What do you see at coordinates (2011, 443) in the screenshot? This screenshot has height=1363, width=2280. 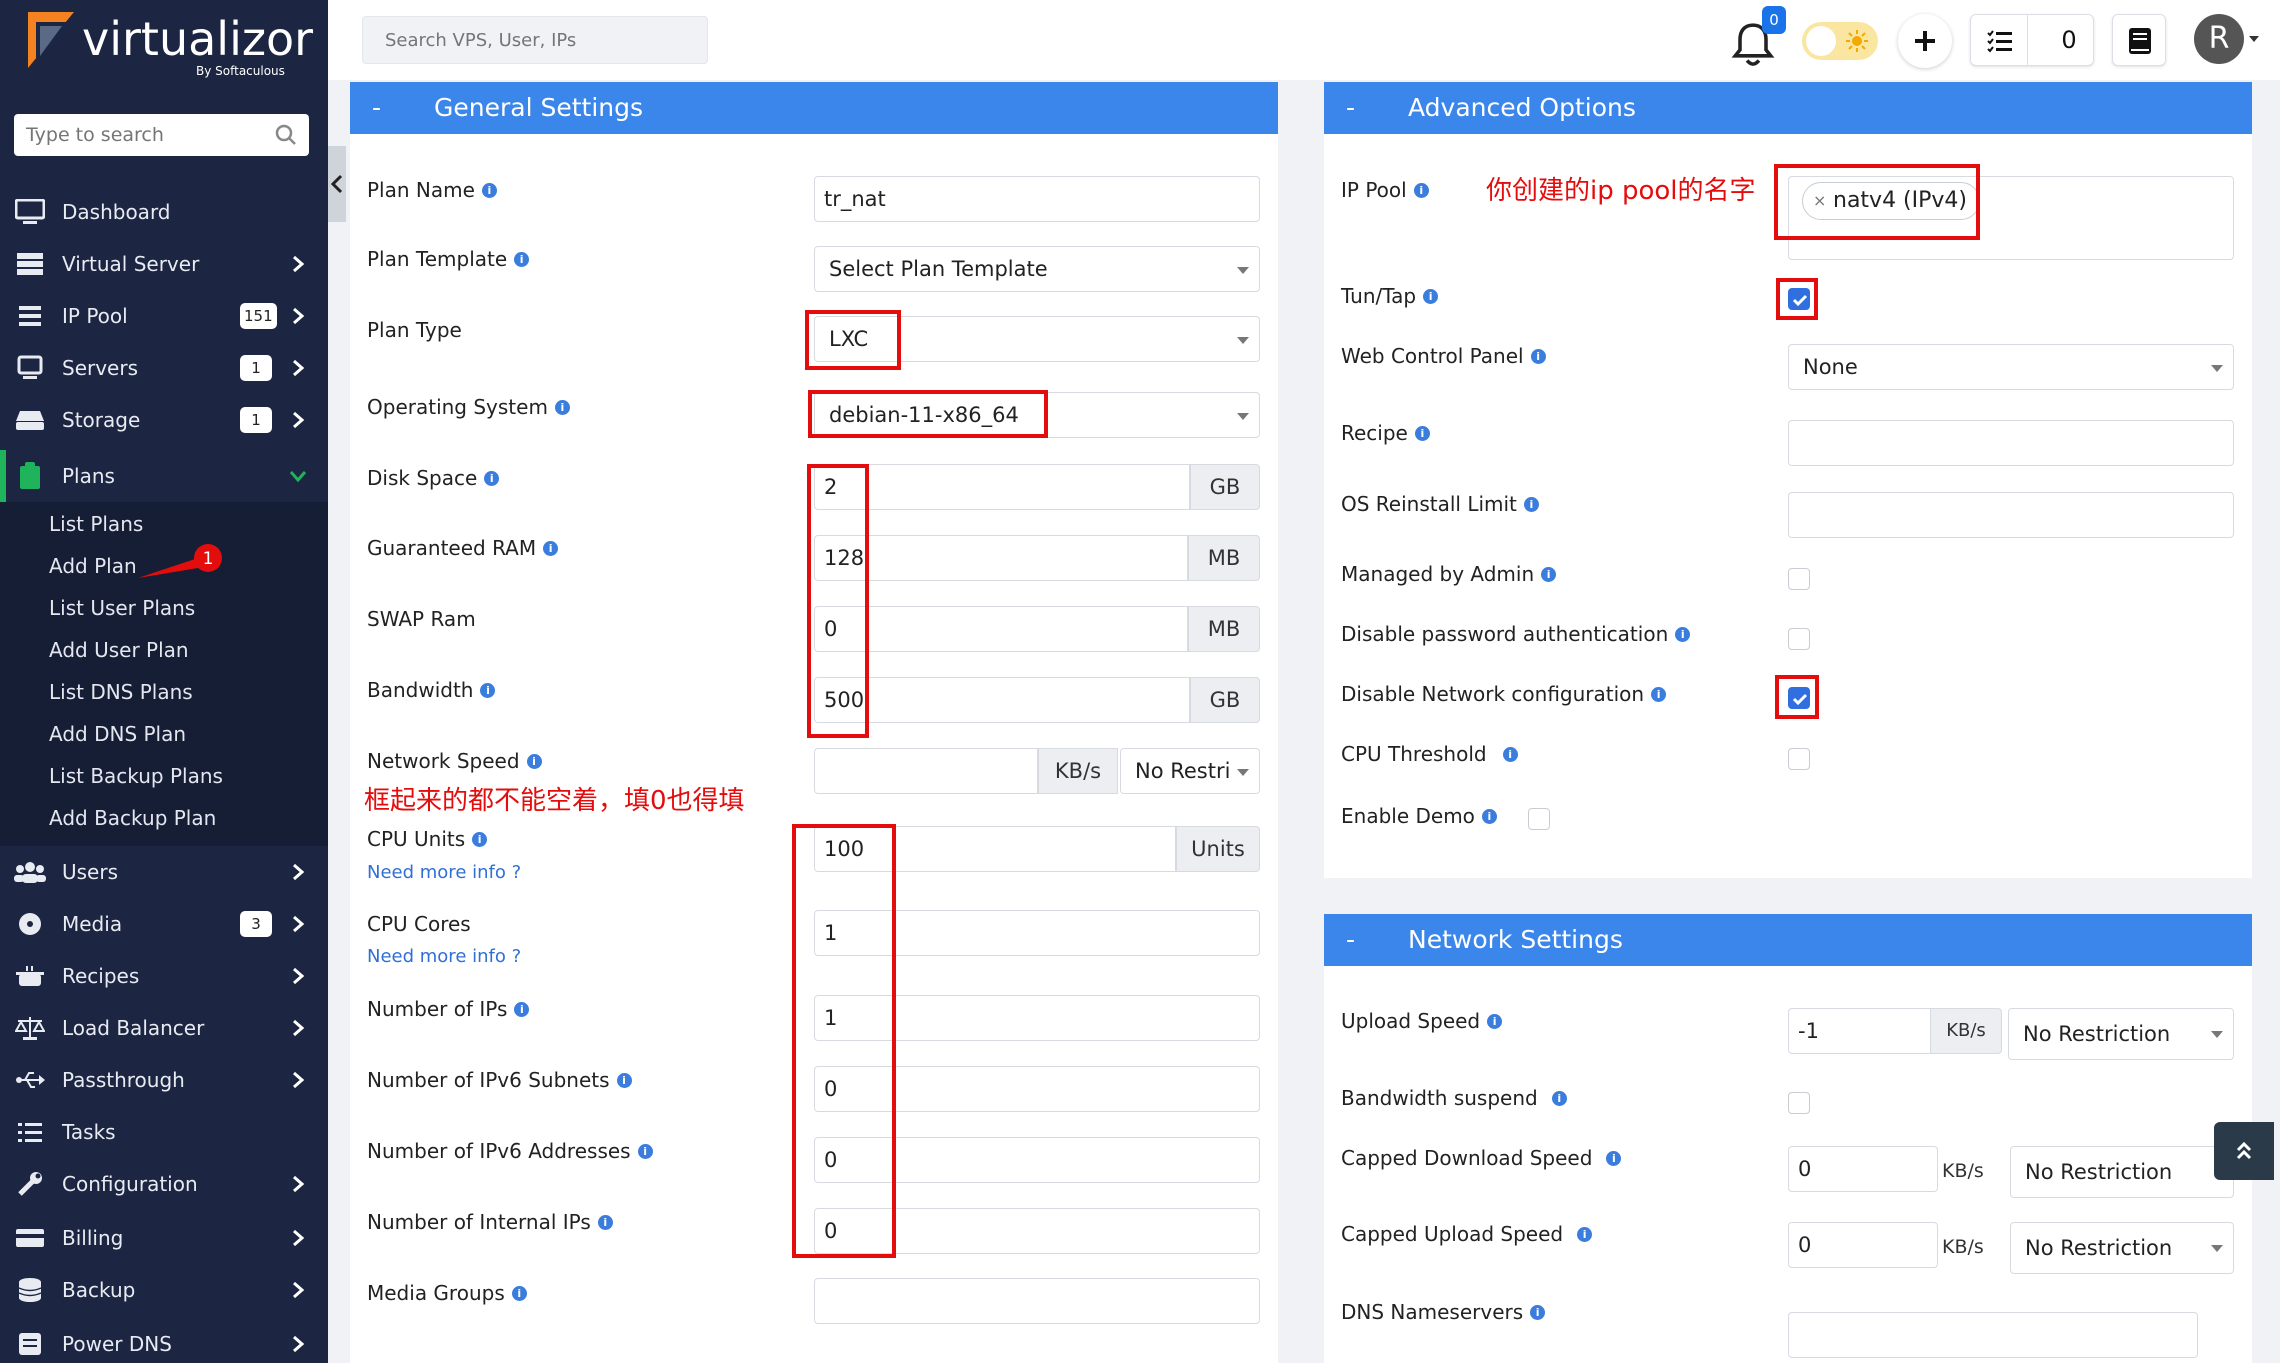 I see `recipe-input` at bounding box center [2011, 443].